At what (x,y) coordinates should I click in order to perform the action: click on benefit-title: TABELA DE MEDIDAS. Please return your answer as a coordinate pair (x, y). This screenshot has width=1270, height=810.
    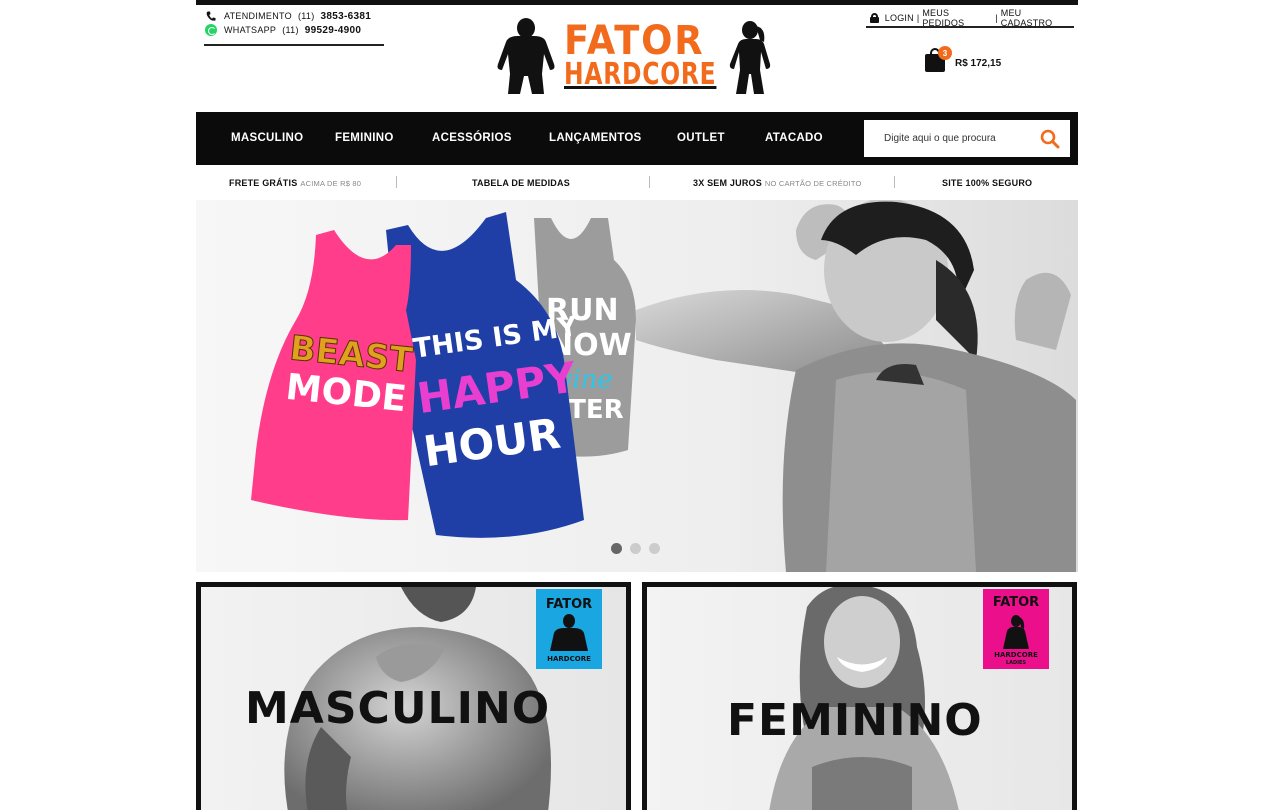
    Looking at the image, I should click on (521, 183).